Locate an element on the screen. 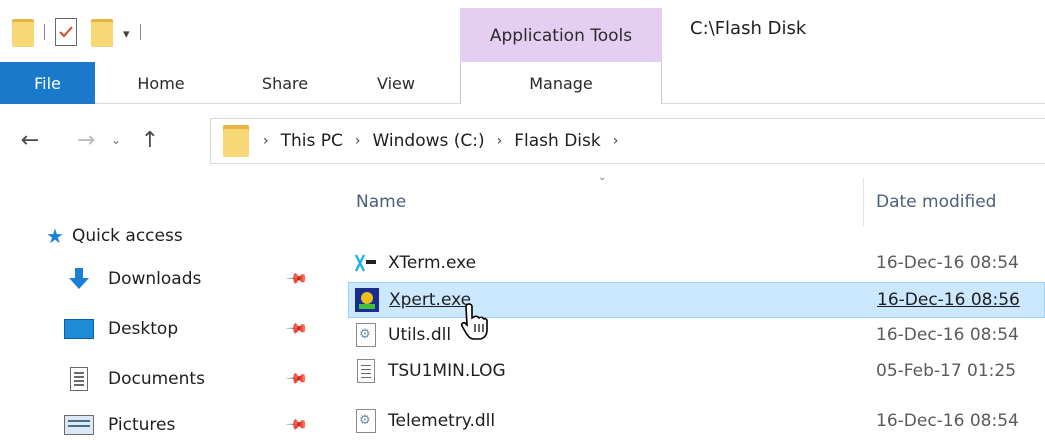 Image resolution: width=1045 pixels, height=440 pixels. file-row-xpert: Xpert.exe 16-Dec-16 08:56 is located at coordinates (696, 300).